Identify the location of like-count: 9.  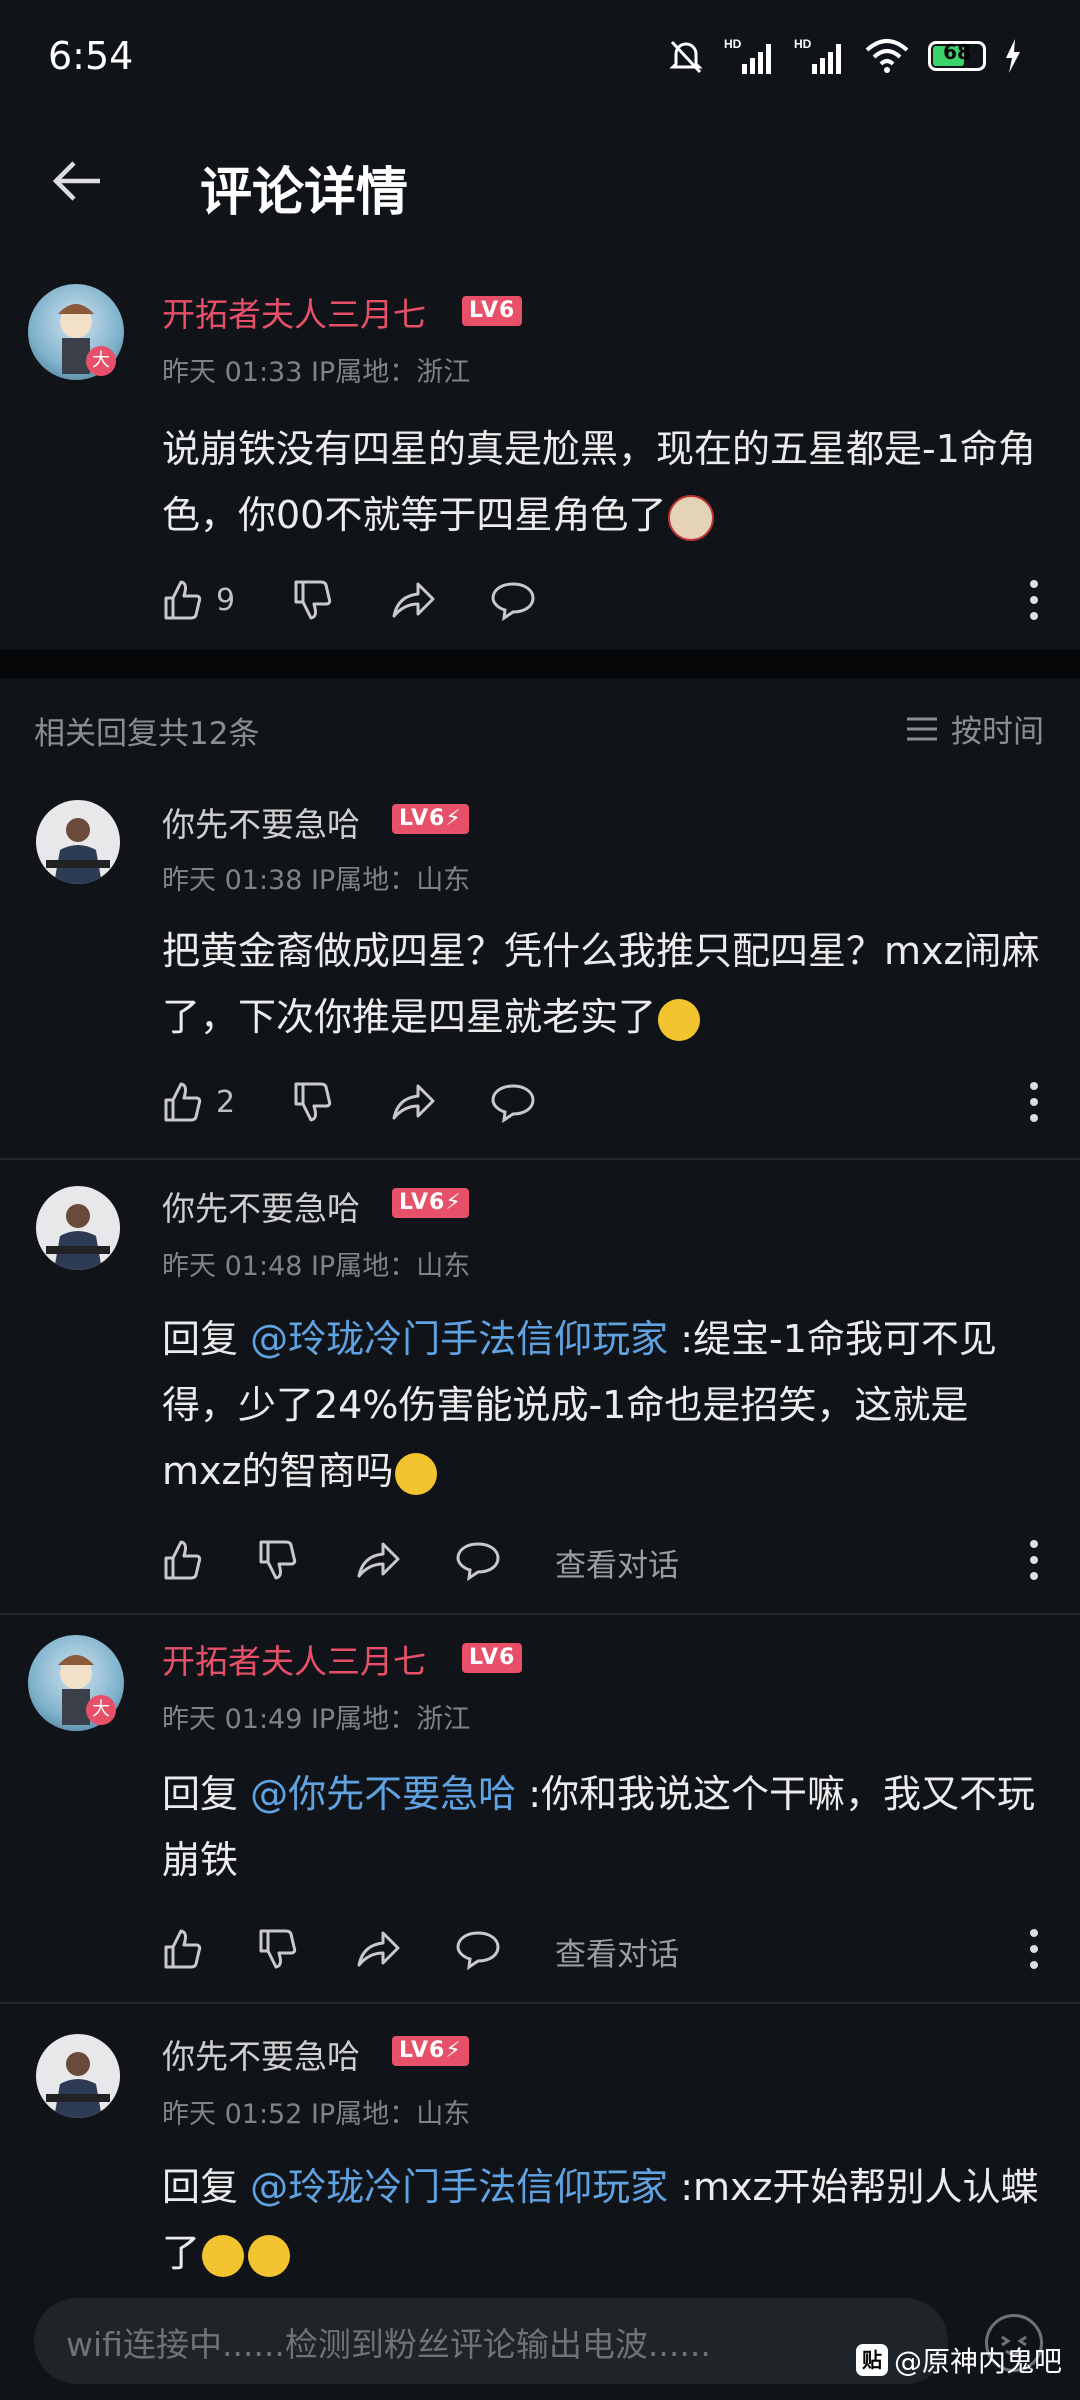
(226, 600).